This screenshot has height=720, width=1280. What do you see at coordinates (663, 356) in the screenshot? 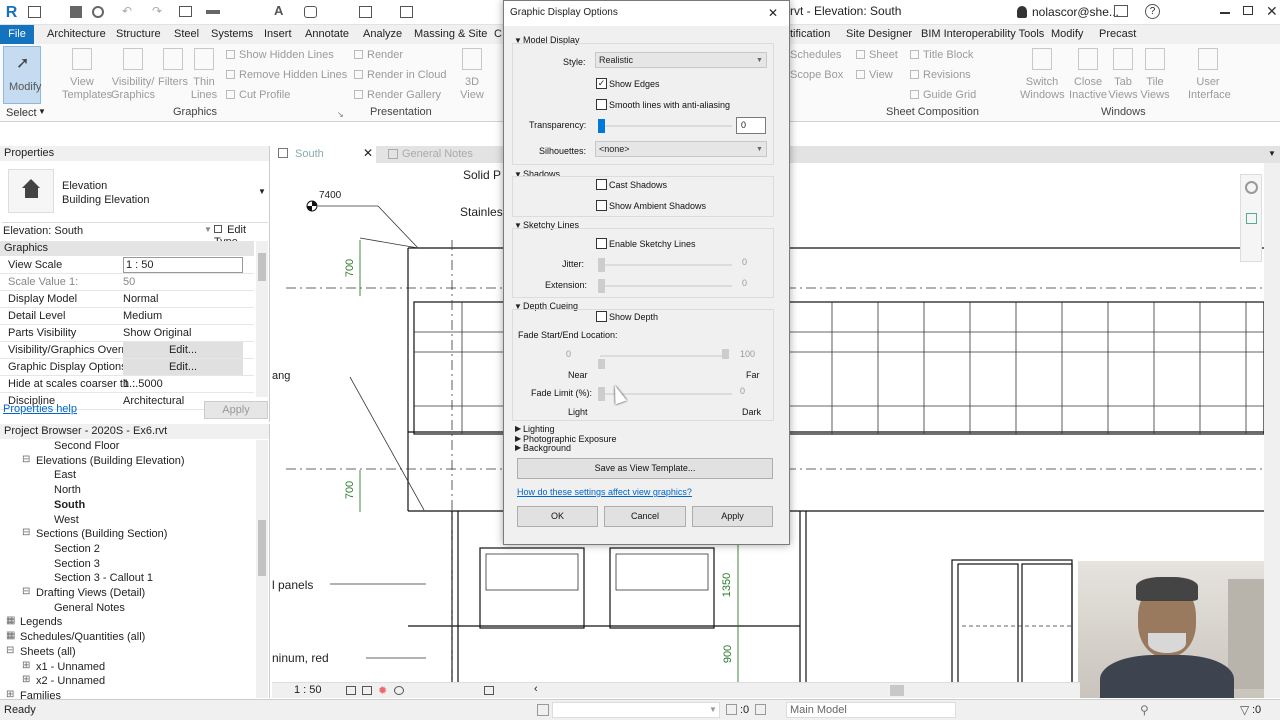
I see `fade-location-track` at bounding box center [663, 356].